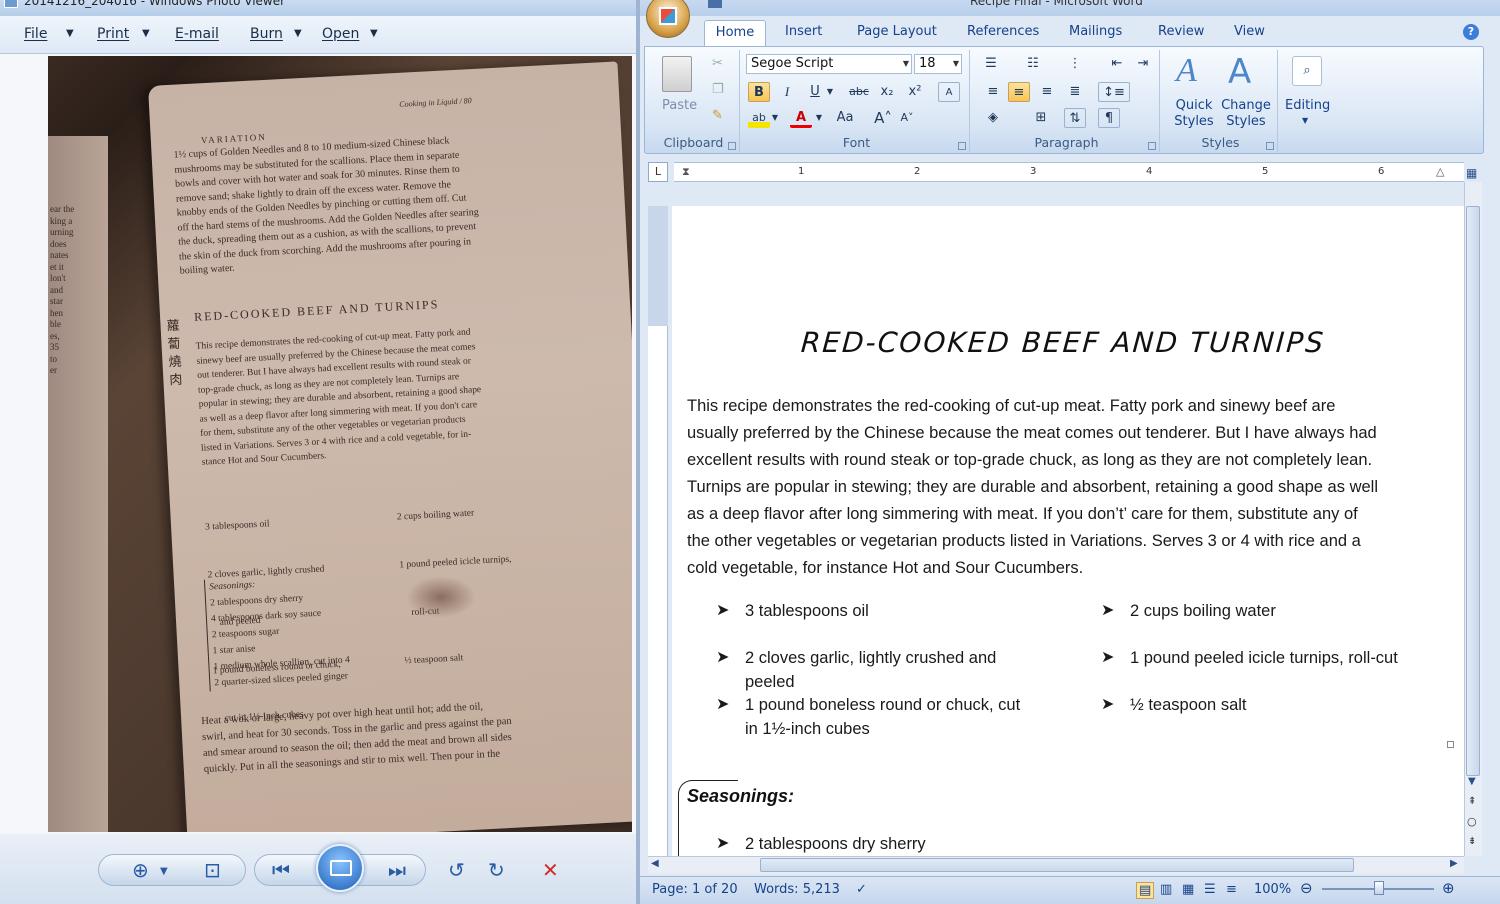 The width and height of the screenshot is (1500, 904). Describe the element at coordinates (859, 92) in the screenshot. I see `strikethrough-icon: abc` at that location.